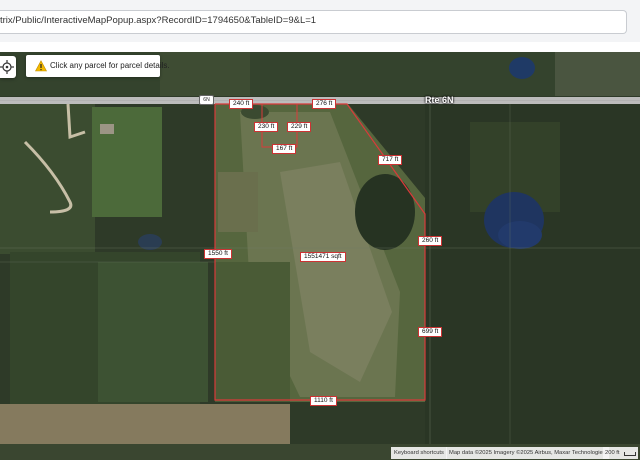 The width and height of the screenshot is (640, 460). Describe the element at coordinates (266, 127) in the screenshot. I see `dimension-label-inner-left: 230 ft` at that location.